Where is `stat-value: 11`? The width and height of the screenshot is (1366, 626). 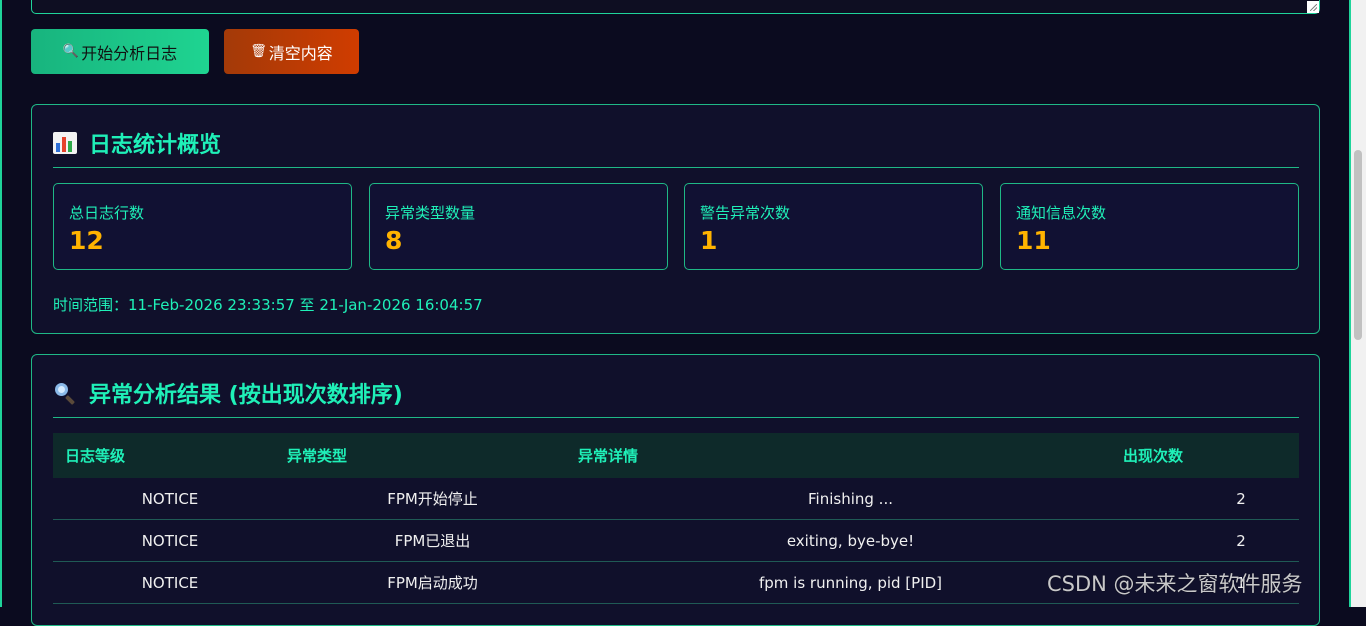
stat-value: 11 is located at coordinates (1033, 240).